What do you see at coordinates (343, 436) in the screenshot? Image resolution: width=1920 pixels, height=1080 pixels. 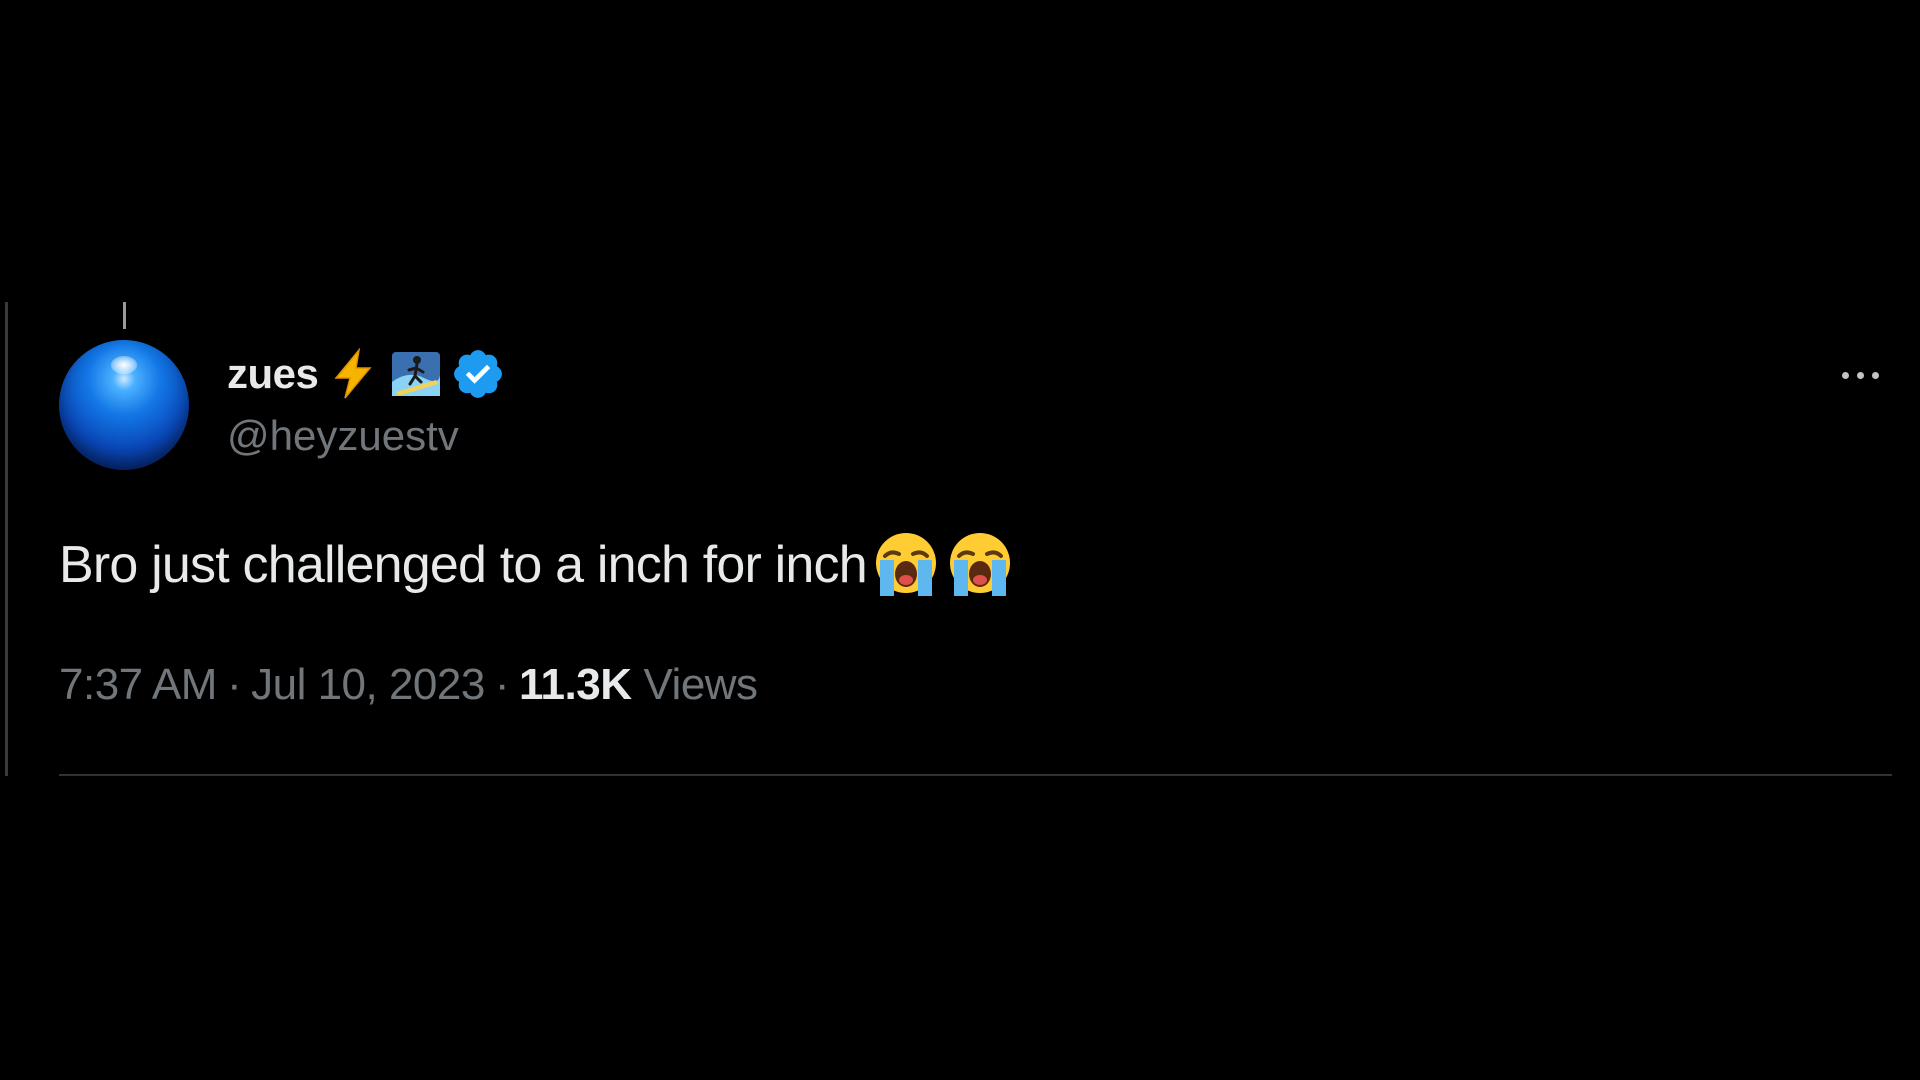 I see `author-handle: @heyzuestv` at bounding box center [343, 436].